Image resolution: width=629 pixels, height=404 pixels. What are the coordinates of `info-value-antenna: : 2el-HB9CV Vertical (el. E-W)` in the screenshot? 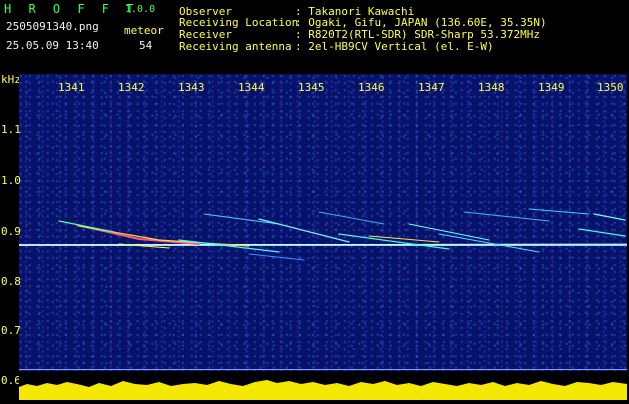 It's located at (394, 46).